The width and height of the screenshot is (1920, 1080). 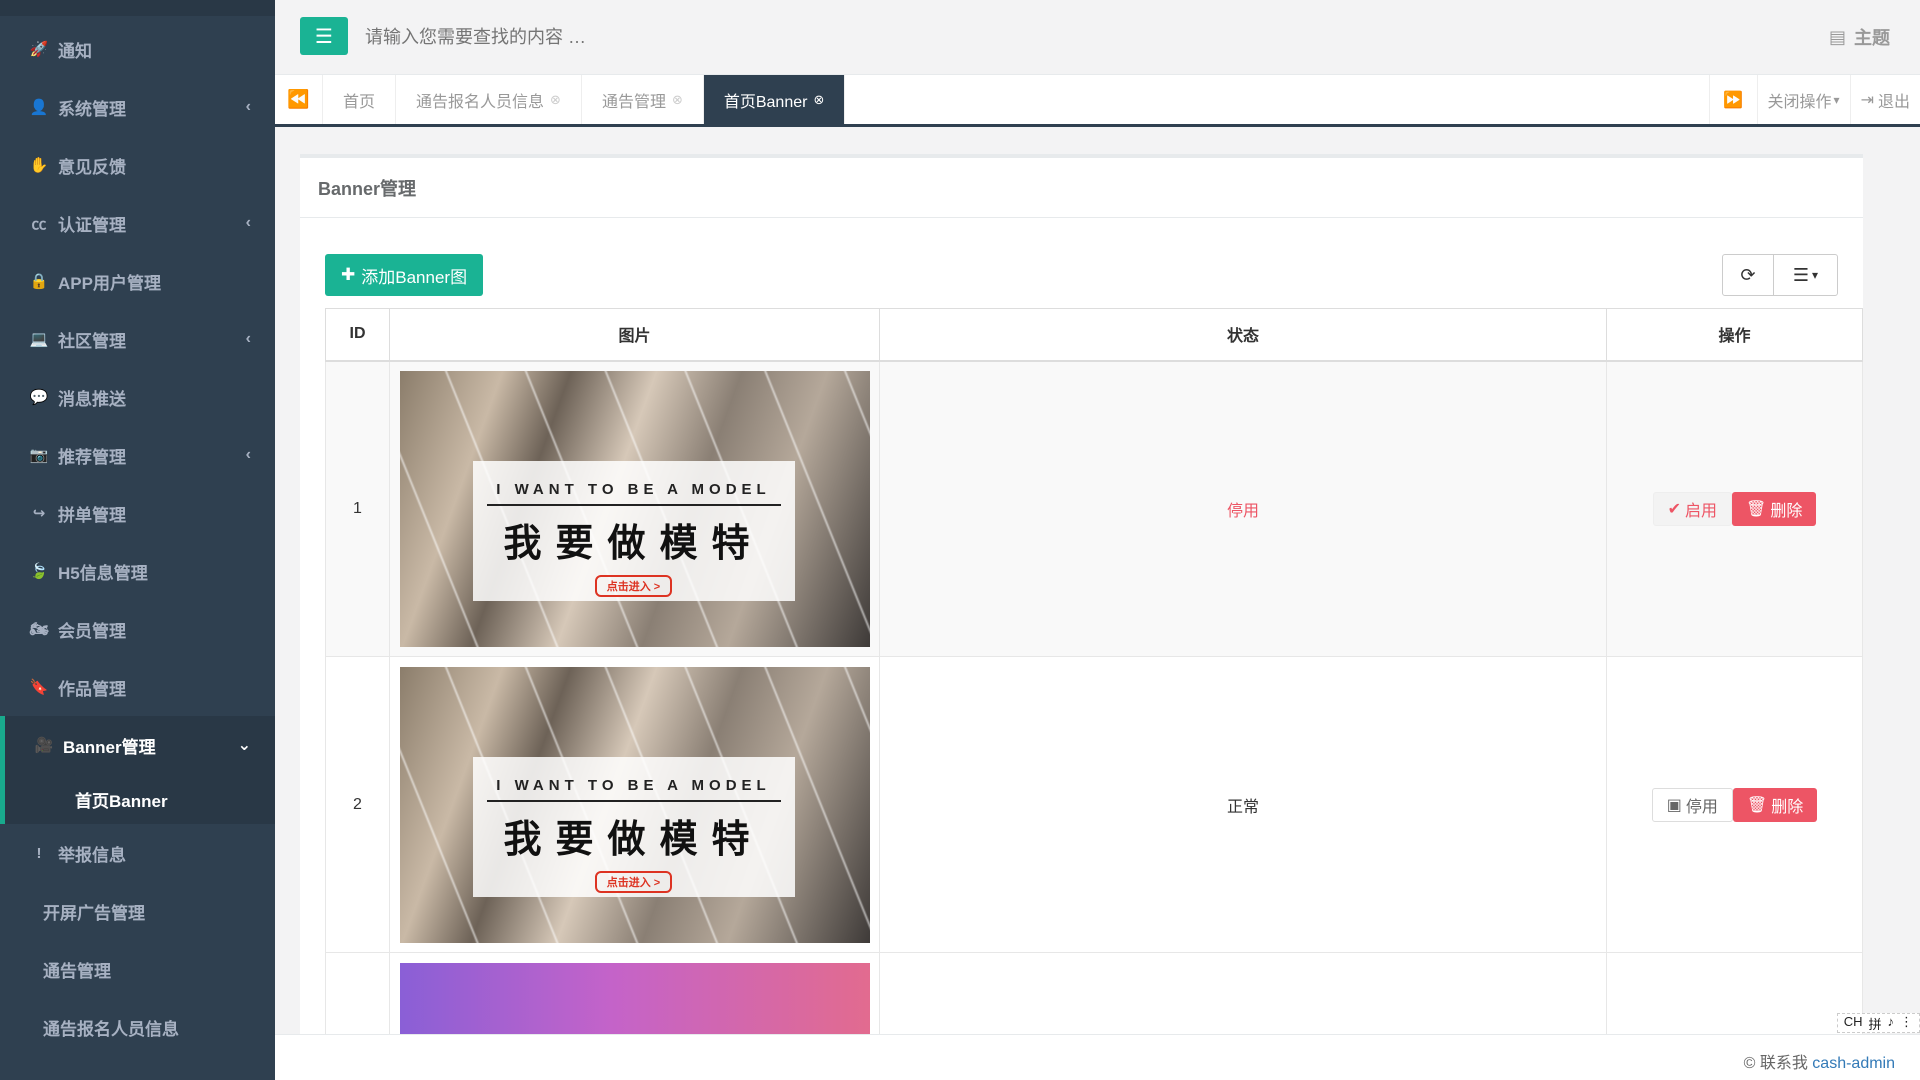 What do you see at coordinates (137, 629) in the screenshot?
I see `sidebar-item-10: 🏍 会员管理` at bounding box center [137, 629].